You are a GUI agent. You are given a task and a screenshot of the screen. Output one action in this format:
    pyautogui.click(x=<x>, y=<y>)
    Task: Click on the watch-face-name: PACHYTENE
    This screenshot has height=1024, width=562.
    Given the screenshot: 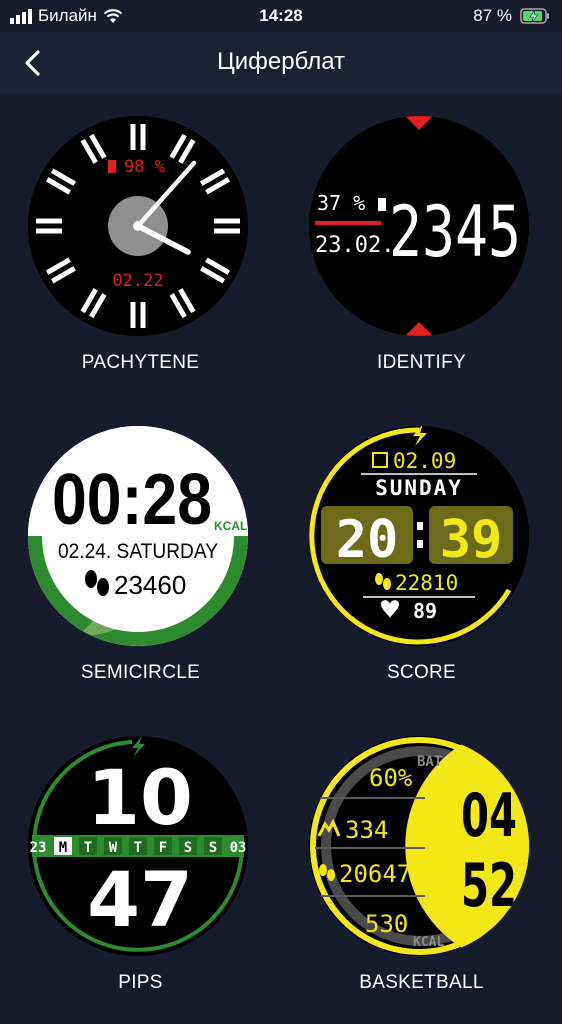 What is the action you would take?
    pyautogui.click(x=140, y=362)
    